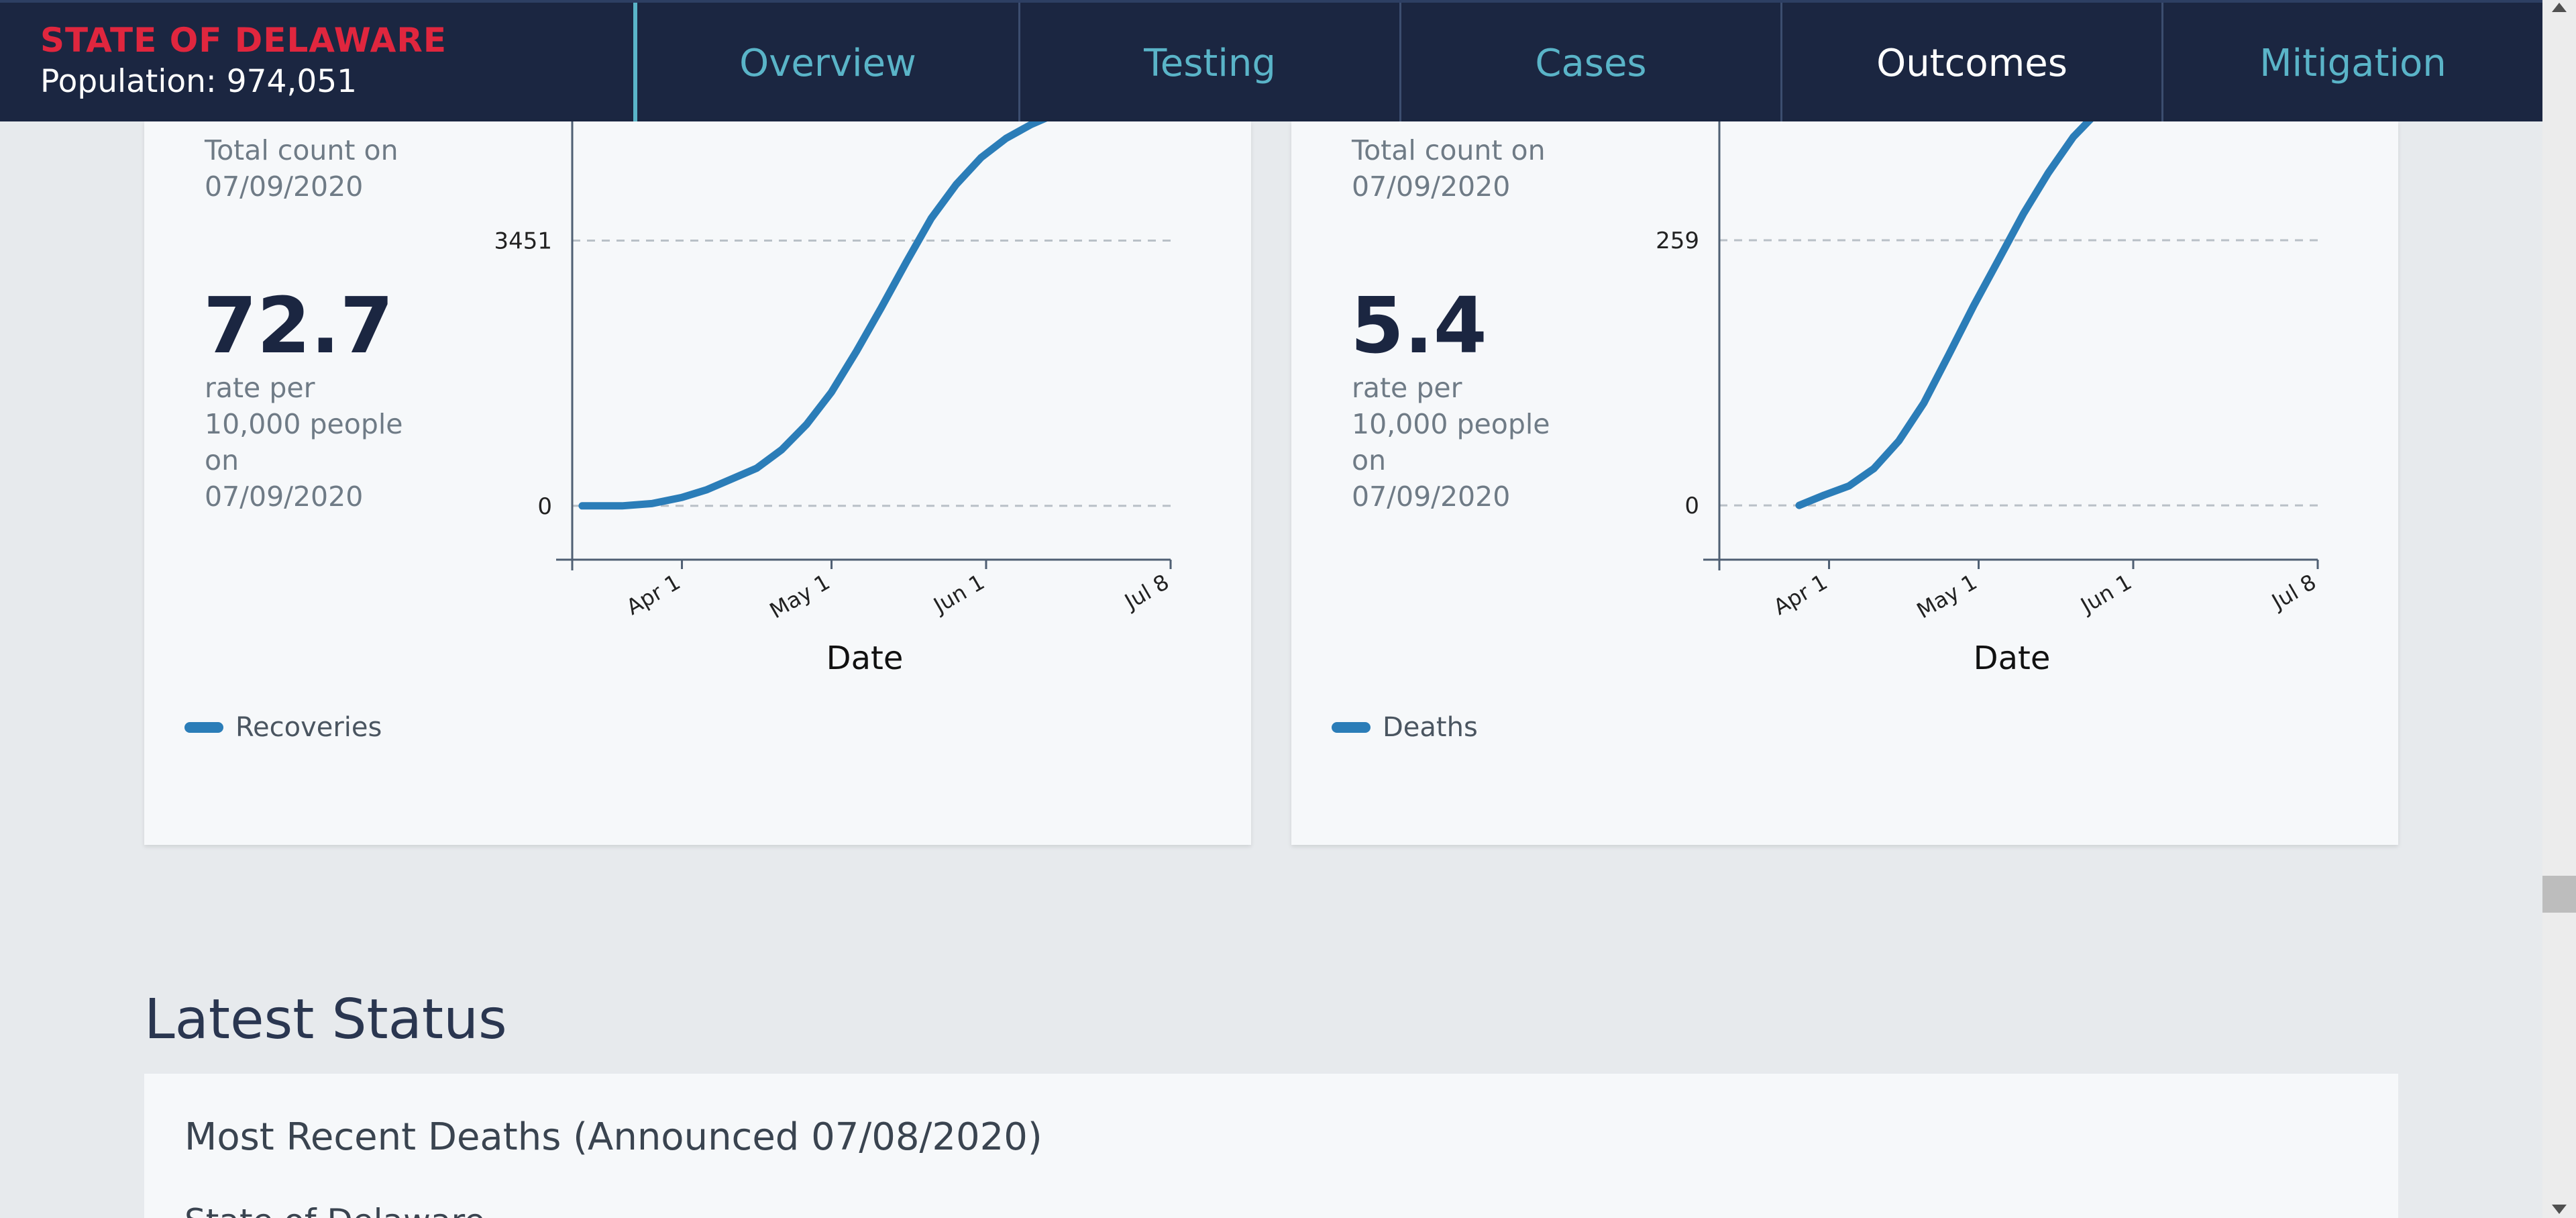 This screenshot has width=2576, height=1218. Describe the element at coordinates (243, 40) in the screenshot. I see `state-name: STATE OF DELAWARE` at that location.